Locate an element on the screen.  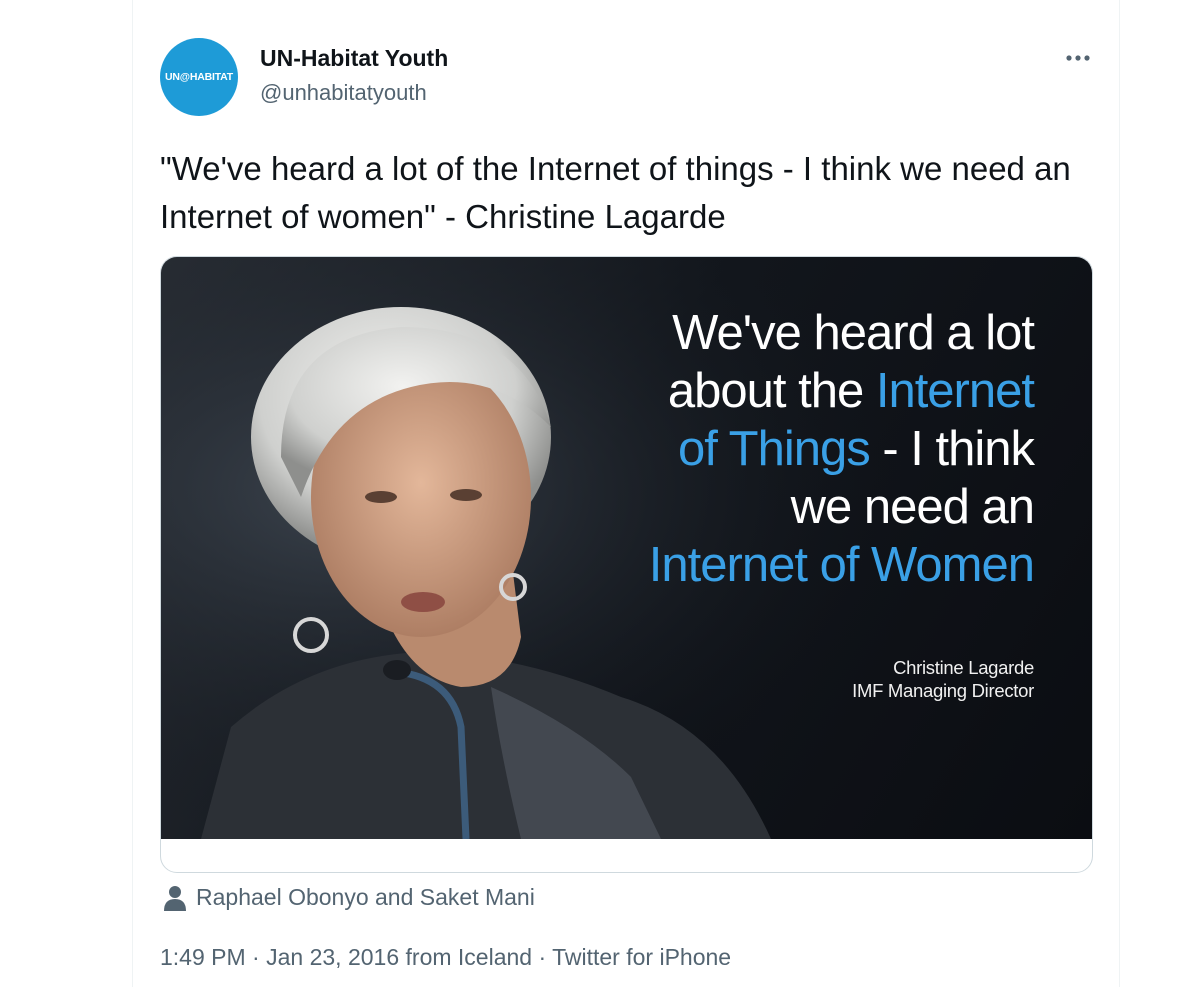
tweet-date: Jan 23, 2016 is located at coordinates (332, 957).